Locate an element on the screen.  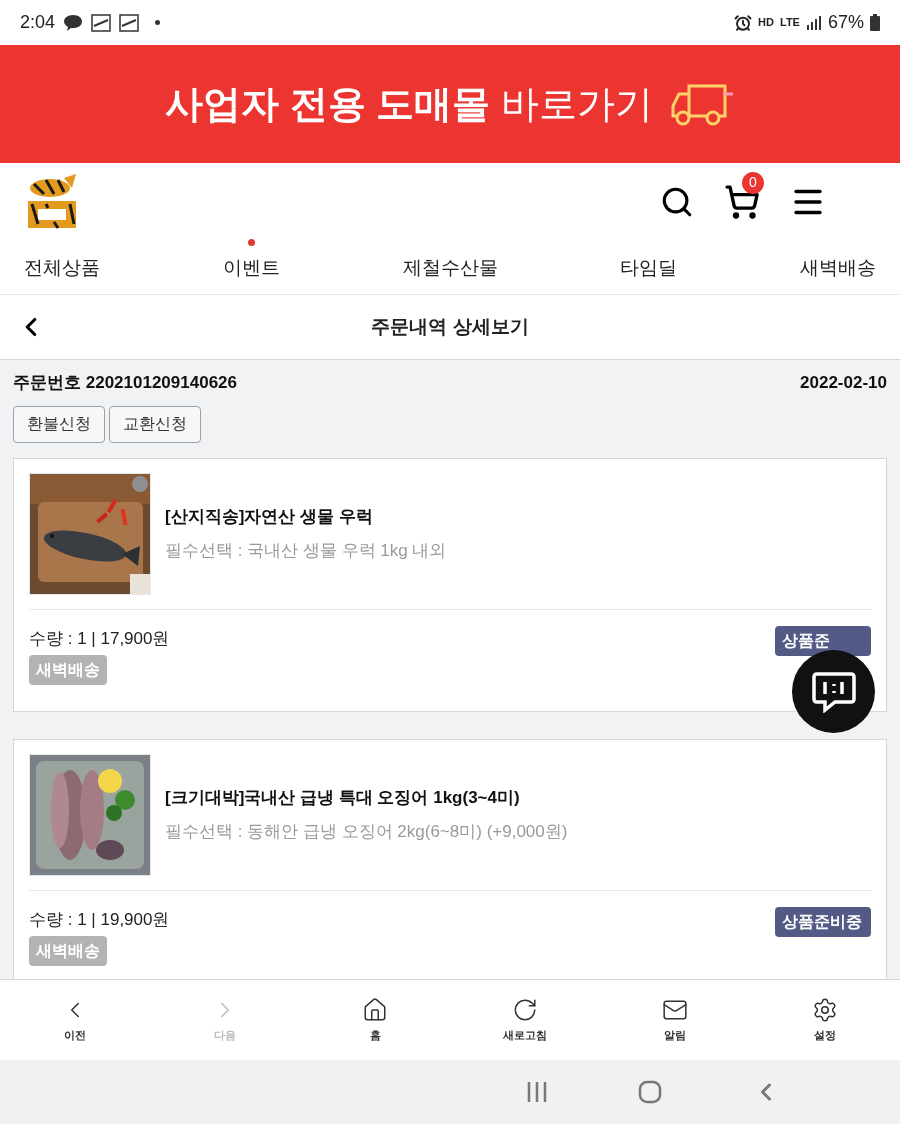
bottom-nav-item: 이전 is located at coordinates (75, 1020).